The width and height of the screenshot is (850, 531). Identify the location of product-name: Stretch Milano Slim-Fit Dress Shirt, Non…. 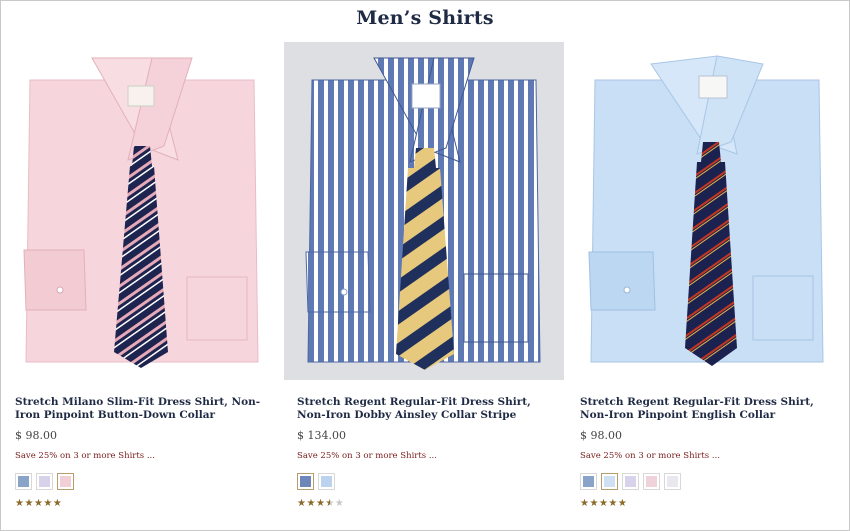
(145, 409).